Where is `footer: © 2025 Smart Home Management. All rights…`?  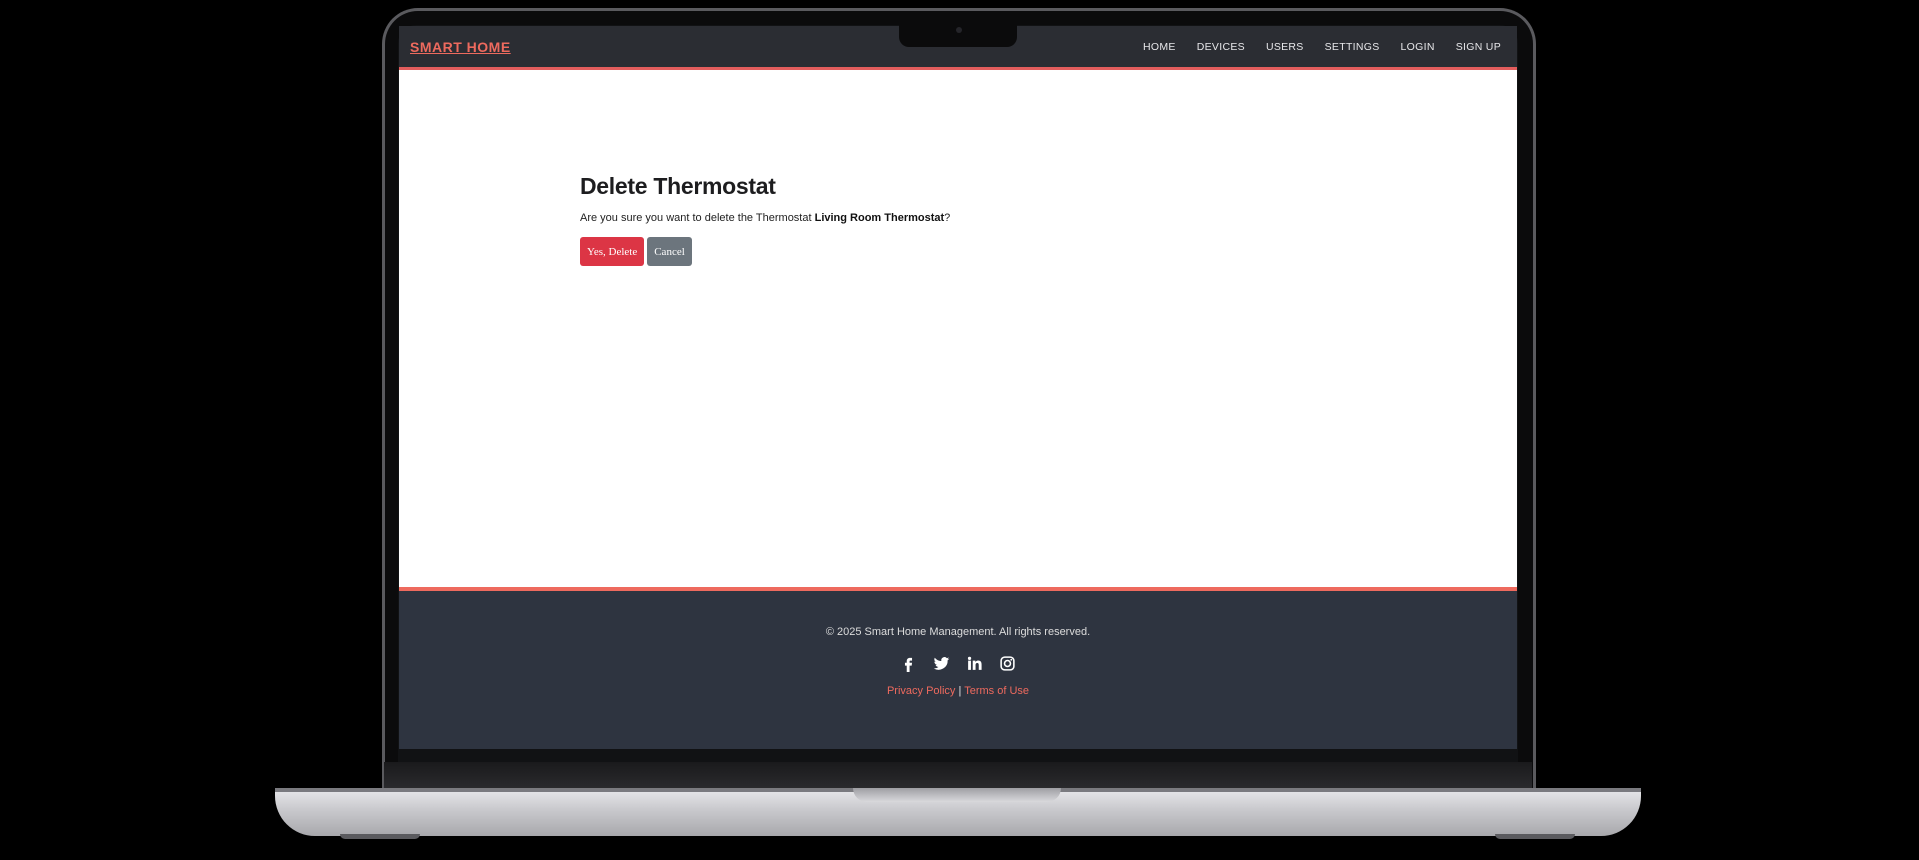 footer: © 2025 Smart Home Management. All rights… is located at coordinates (958, 668).